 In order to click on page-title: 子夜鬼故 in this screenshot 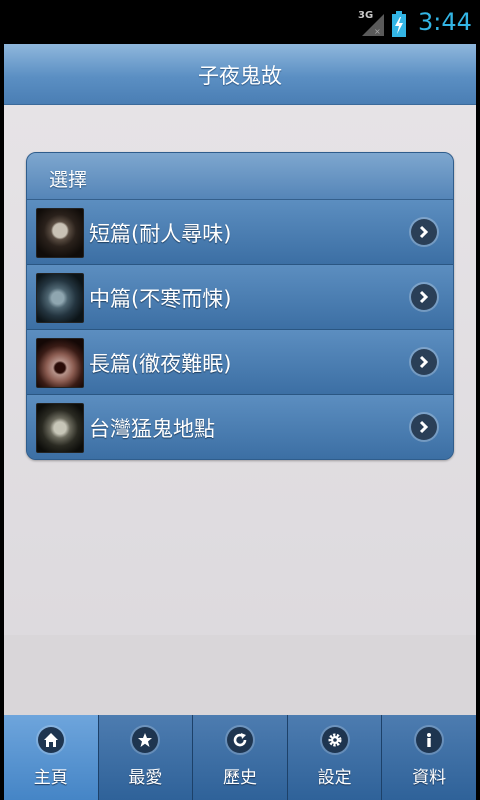, I will do `click(240, 76)`.